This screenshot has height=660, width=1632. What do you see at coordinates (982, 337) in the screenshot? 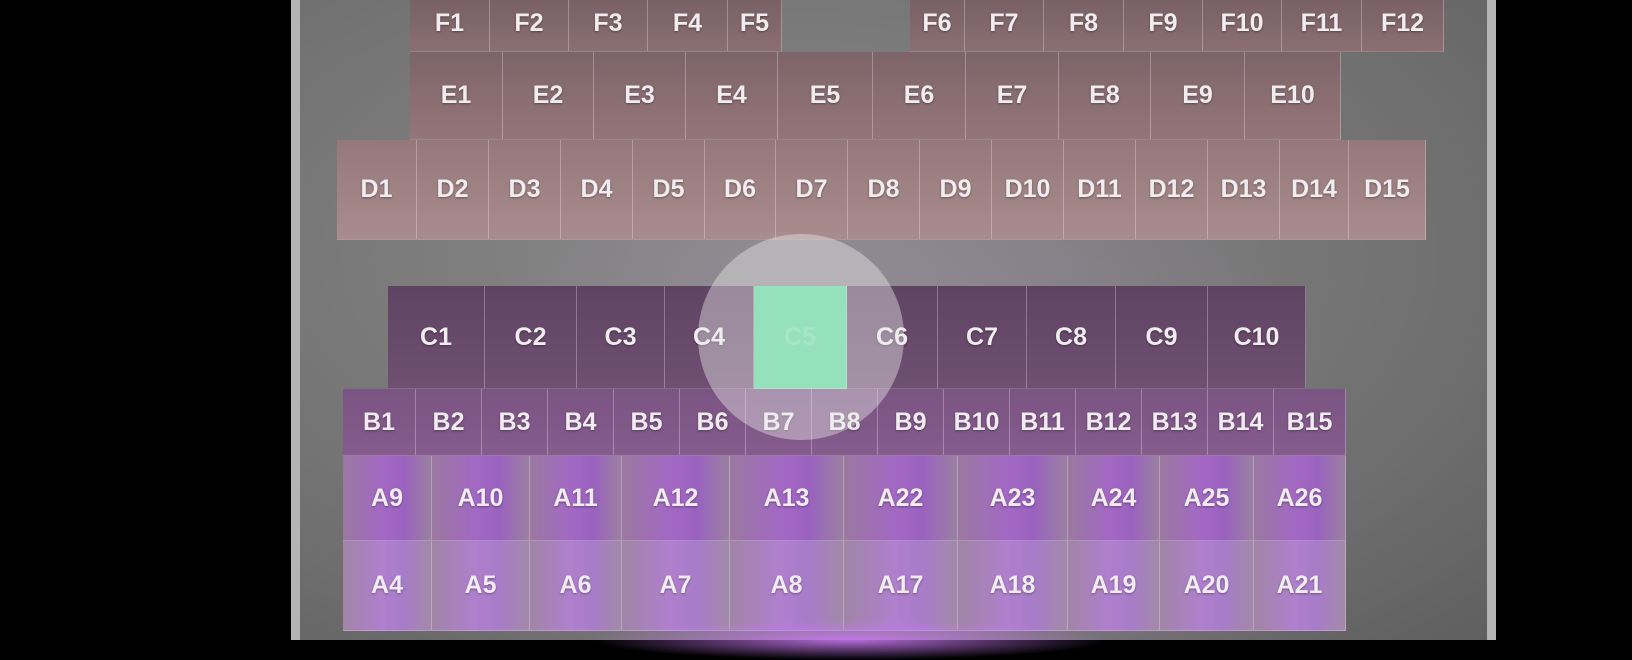
I see `seat-c7: C7` at bounding box center [982, 337].